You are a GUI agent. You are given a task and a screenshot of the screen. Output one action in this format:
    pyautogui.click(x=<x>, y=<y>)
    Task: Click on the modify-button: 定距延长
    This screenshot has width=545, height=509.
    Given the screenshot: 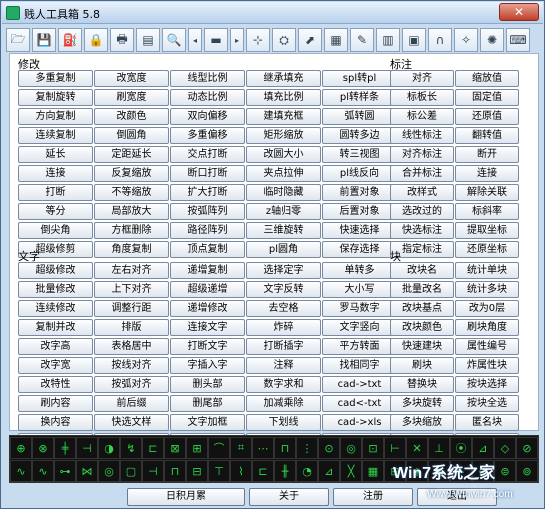 What is the action you would take?
    pyautogui.click(x=131, y=154)
    